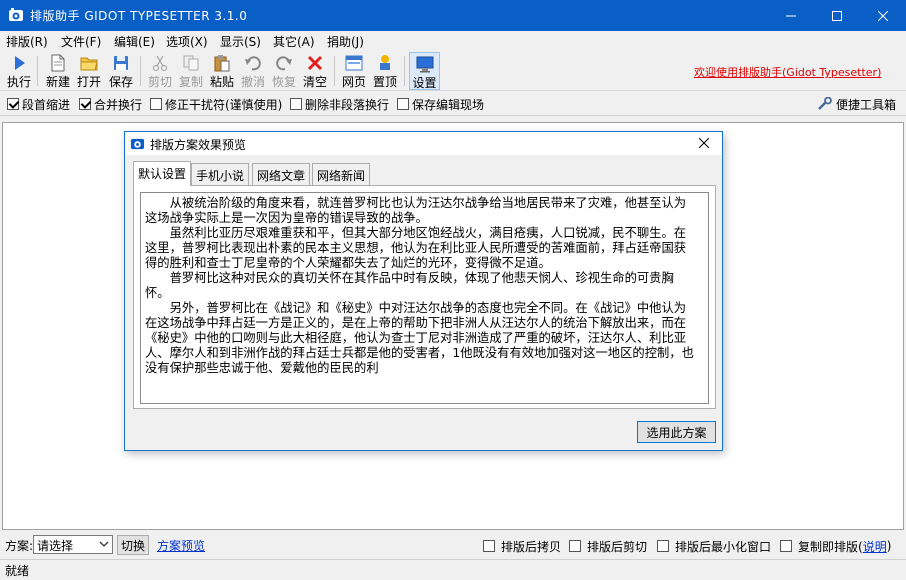 The image size is (906, 580). What do you see at coordinates (81, 41) in the screenshot?
I see `menu-file: 文件(F)` at bounding box center [81, 41].